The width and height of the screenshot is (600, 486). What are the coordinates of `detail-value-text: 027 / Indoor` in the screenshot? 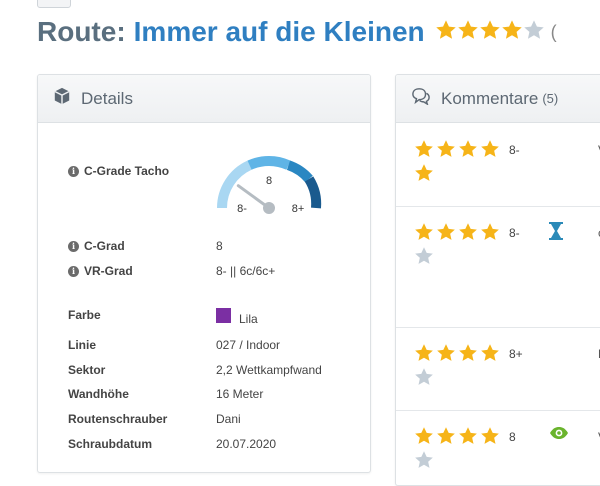 It's located at (248, 345).